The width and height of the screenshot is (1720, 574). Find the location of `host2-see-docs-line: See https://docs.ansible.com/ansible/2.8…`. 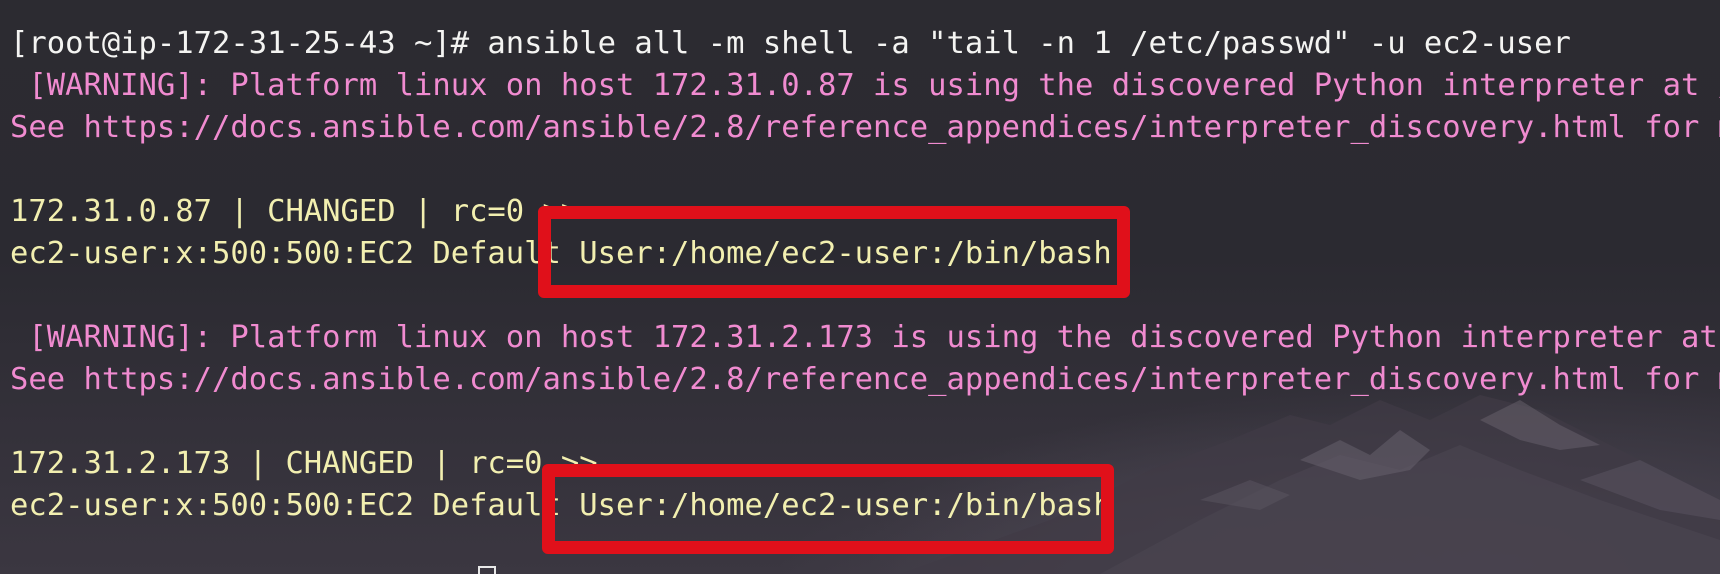

host2-see-docs-line: See https://docs.ansible.com/ansible/2.8… is located at coordinates (865, 379).